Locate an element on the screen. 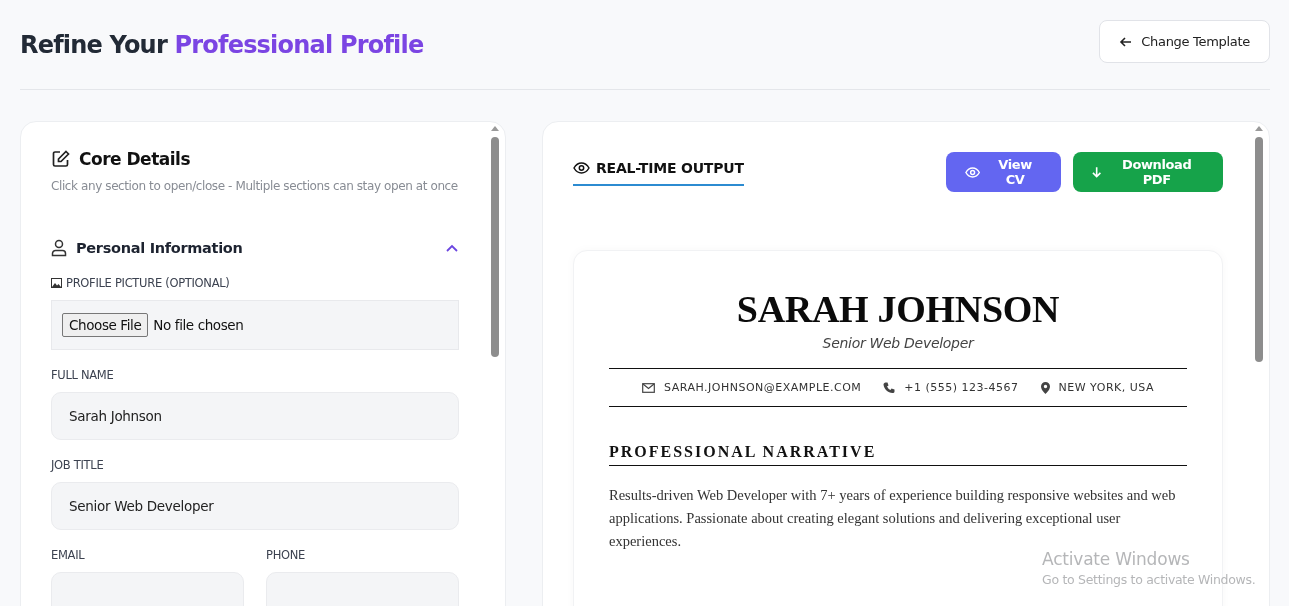 This screenshot has width=1289, height=606. output-tab: REAL-TIME OUTPUT is located at coordinates (658, 169).